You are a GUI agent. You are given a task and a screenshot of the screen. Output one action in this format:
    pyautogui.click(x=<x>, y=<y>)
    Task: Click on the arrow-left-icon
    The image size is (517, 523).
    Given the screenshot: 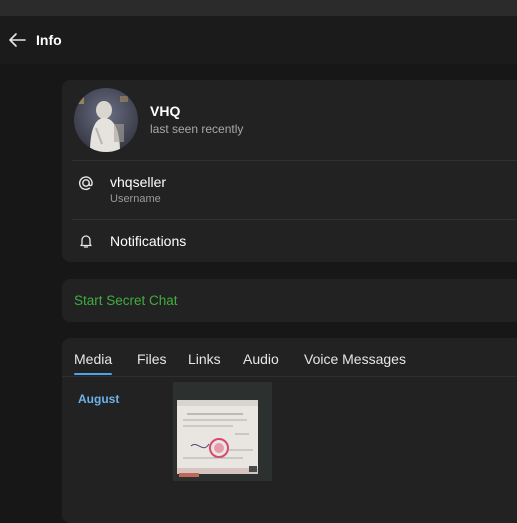 What is the action you would take?
    pyautogui.click(x=17, y=40)
    